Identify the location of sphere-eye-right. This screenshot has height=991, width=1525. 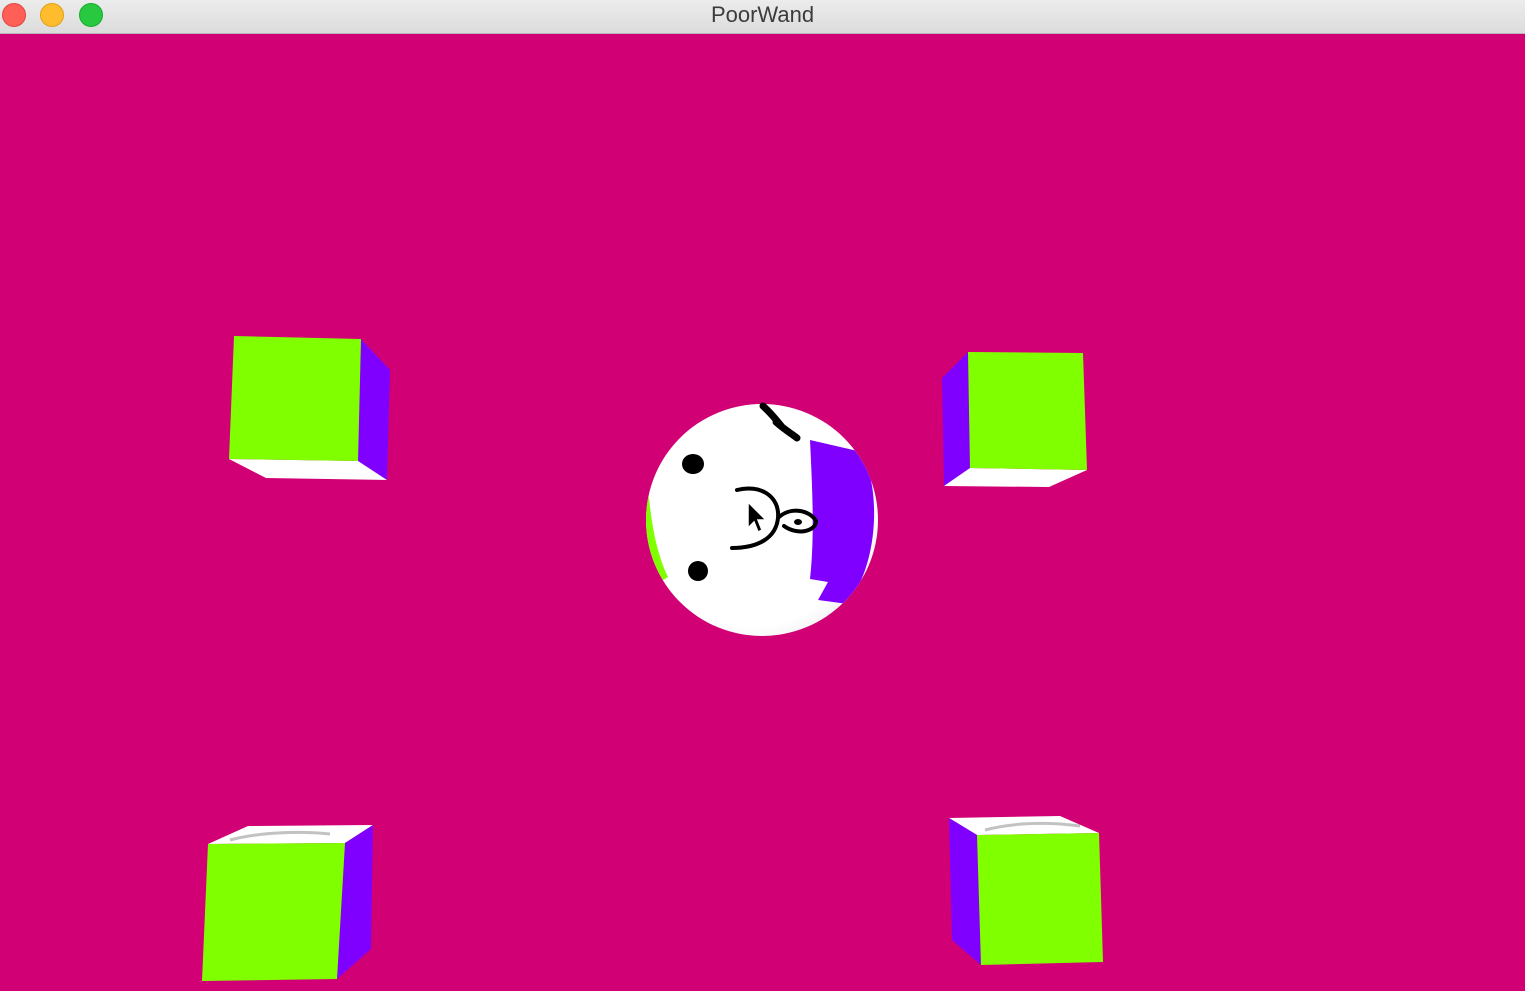
(698, 571).